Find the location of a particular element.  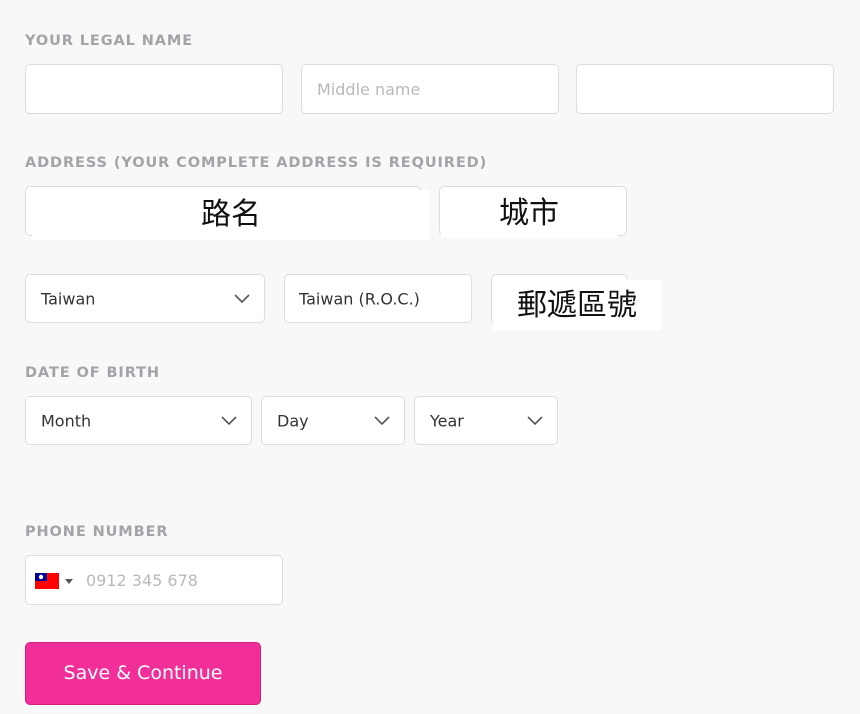

phone-input is located at coordinates (182, 580).